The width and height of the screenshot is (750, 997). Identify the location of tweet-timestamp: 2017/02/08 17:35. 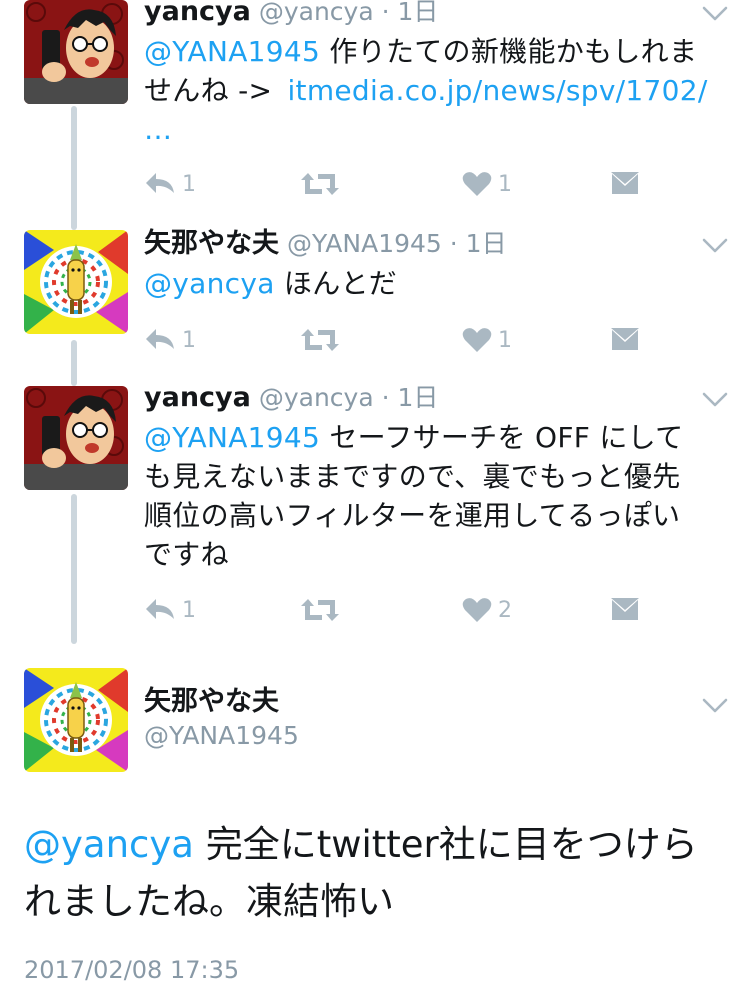
(131, 970).